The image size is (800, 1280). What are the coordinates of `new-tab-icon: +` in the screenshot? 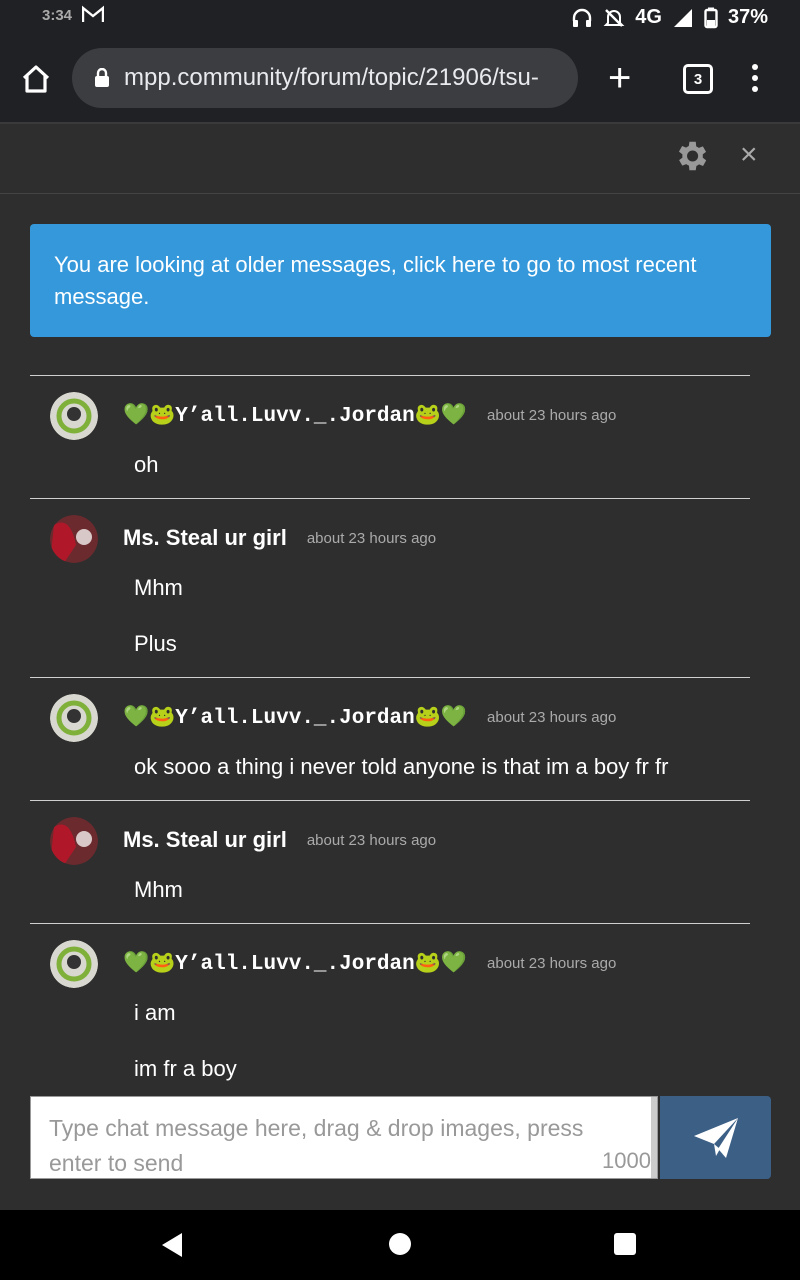 It's located at (619, 78).